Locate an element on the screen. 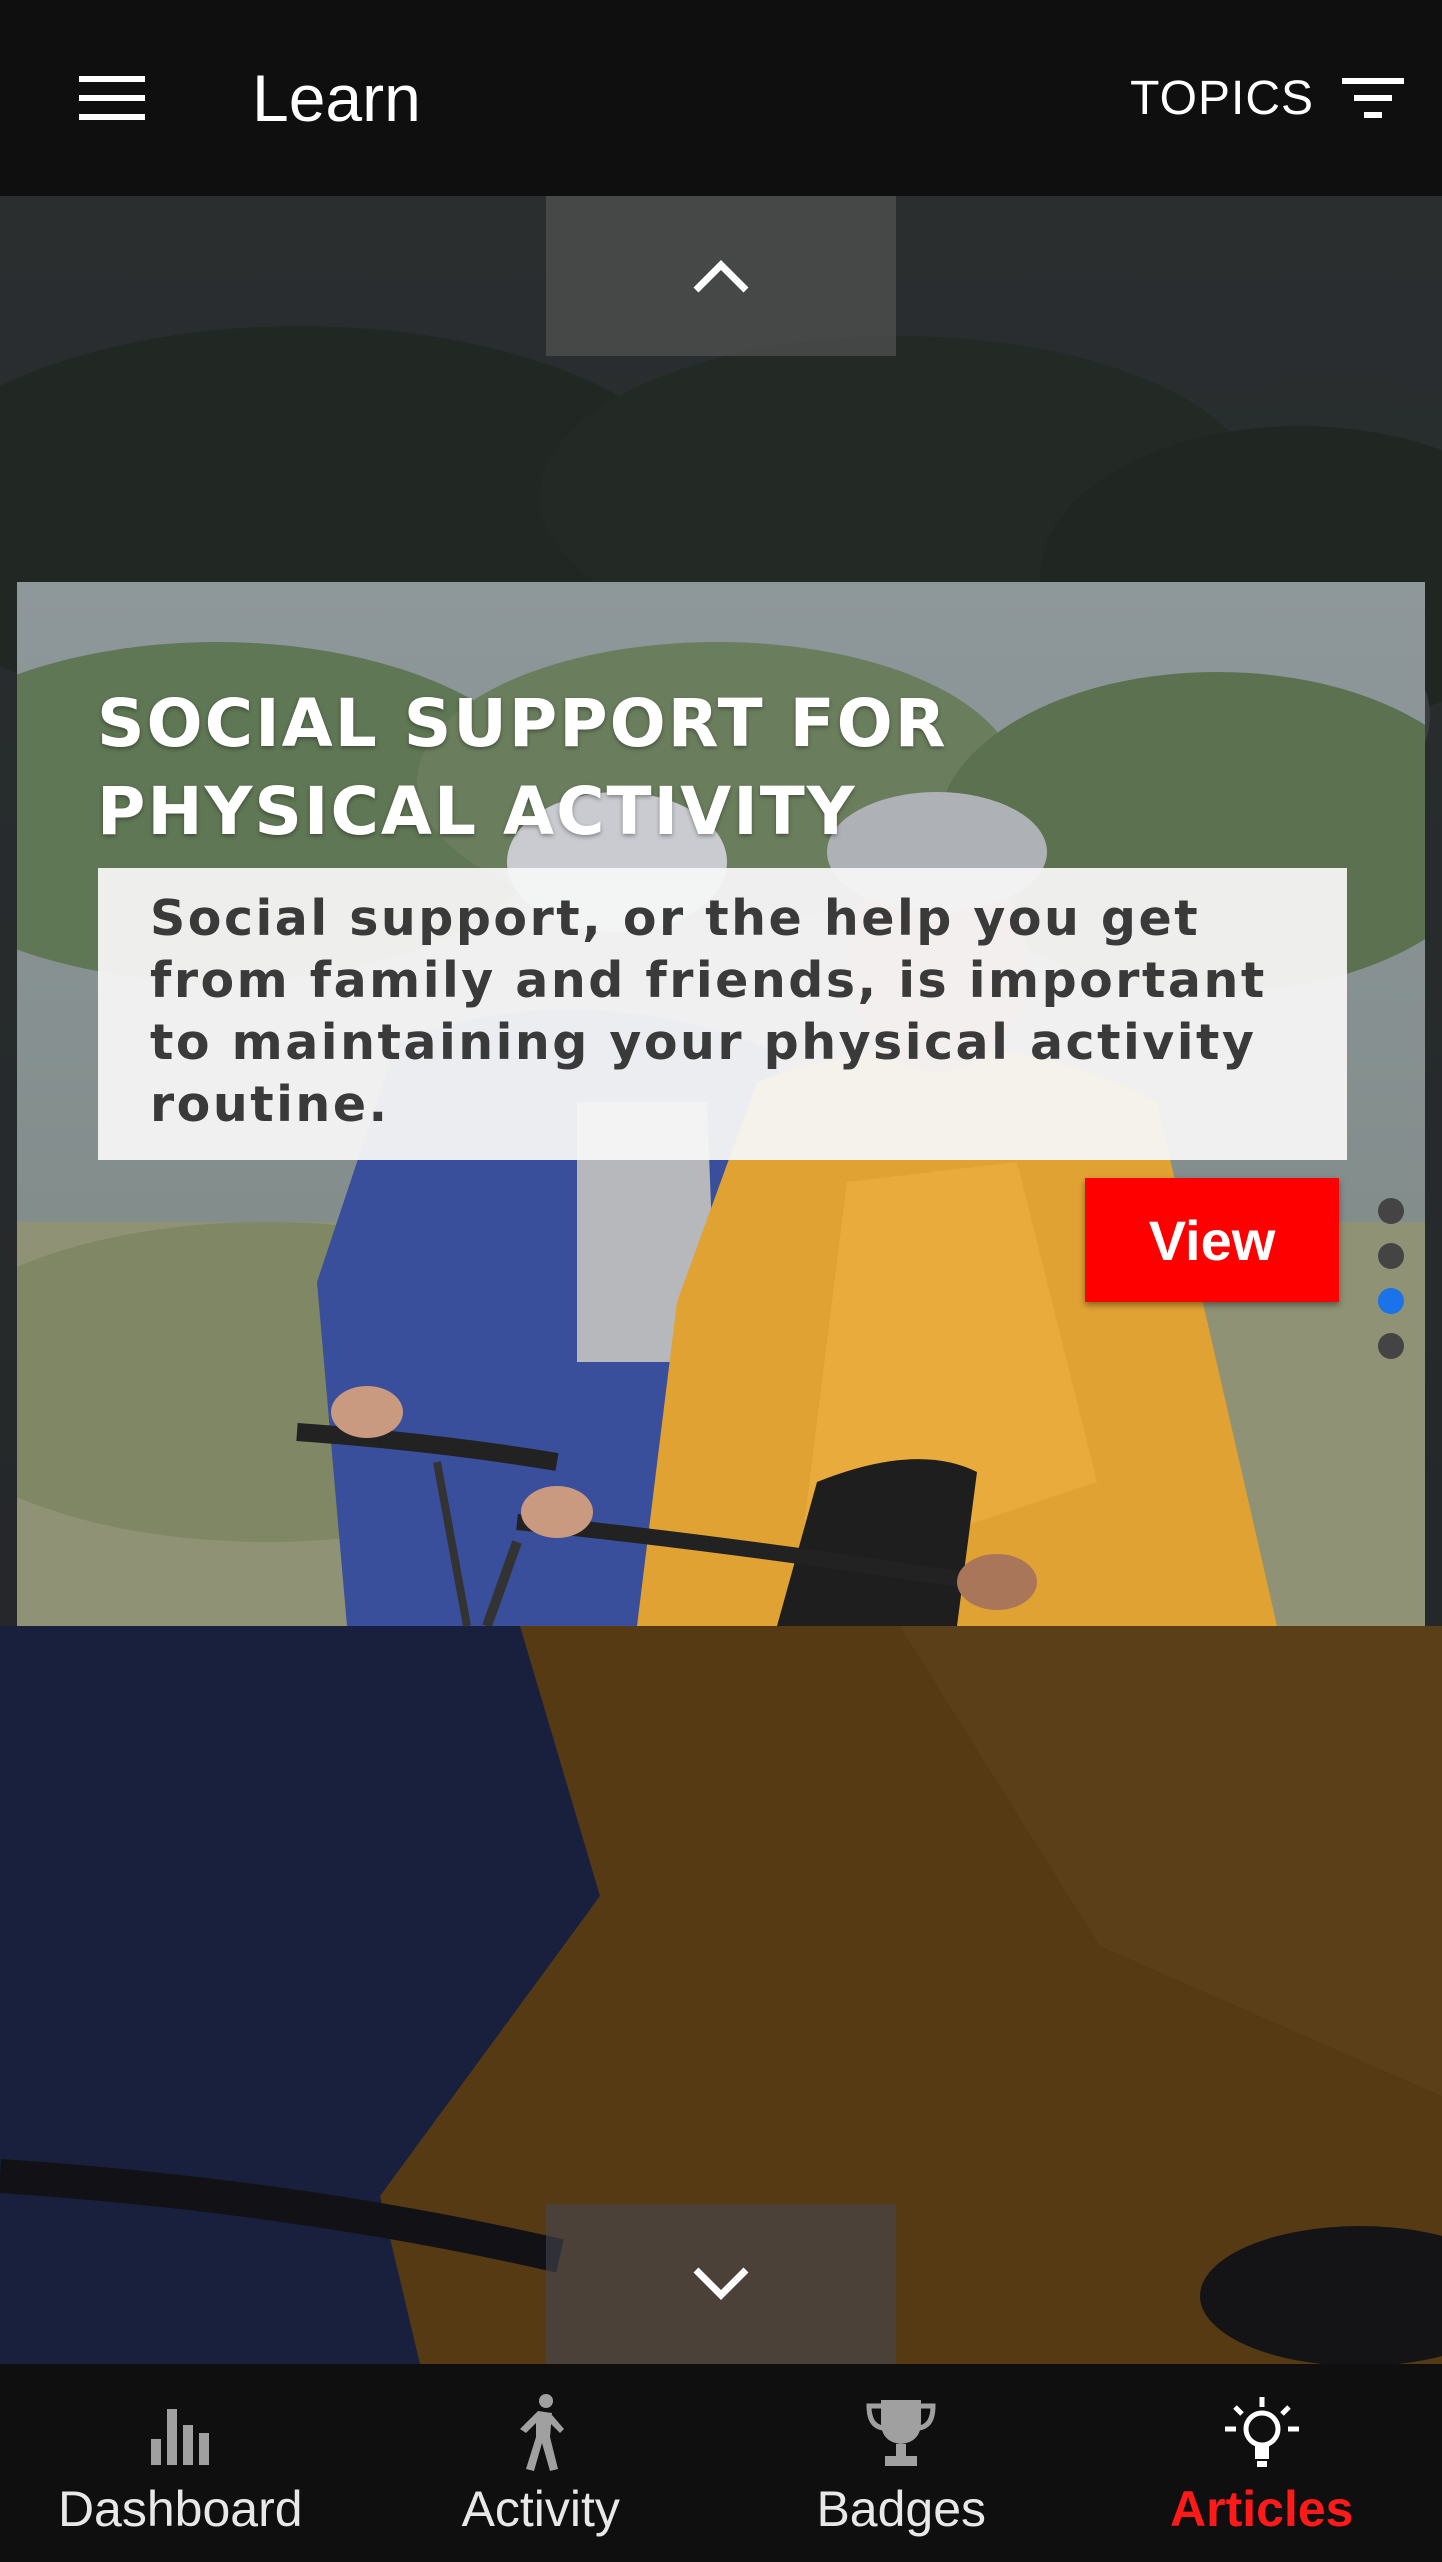 The height and width of the screenshot is (2562, 1442). page-title: Learn is located at coordinates (336, 98).